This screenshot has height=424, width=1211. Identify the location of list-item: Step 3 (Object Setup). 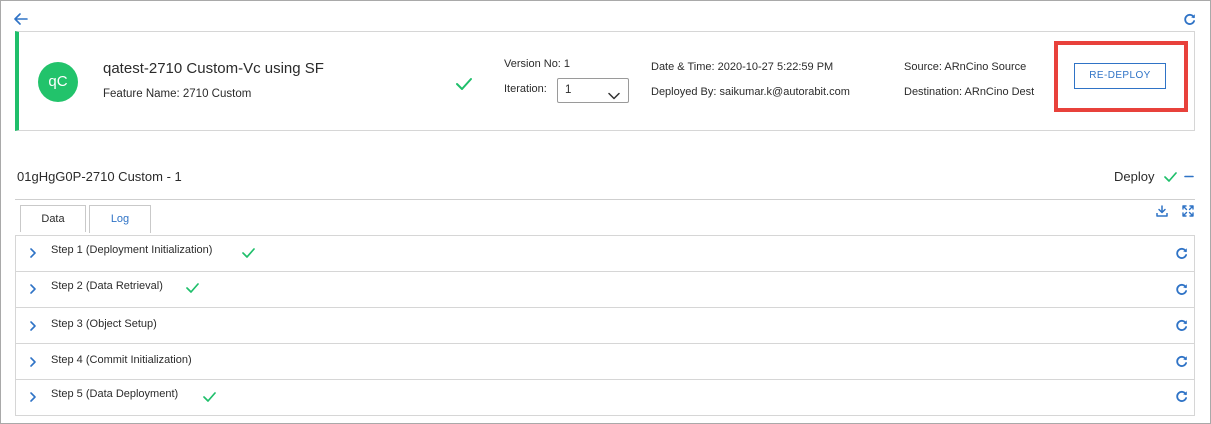
(605, 326).